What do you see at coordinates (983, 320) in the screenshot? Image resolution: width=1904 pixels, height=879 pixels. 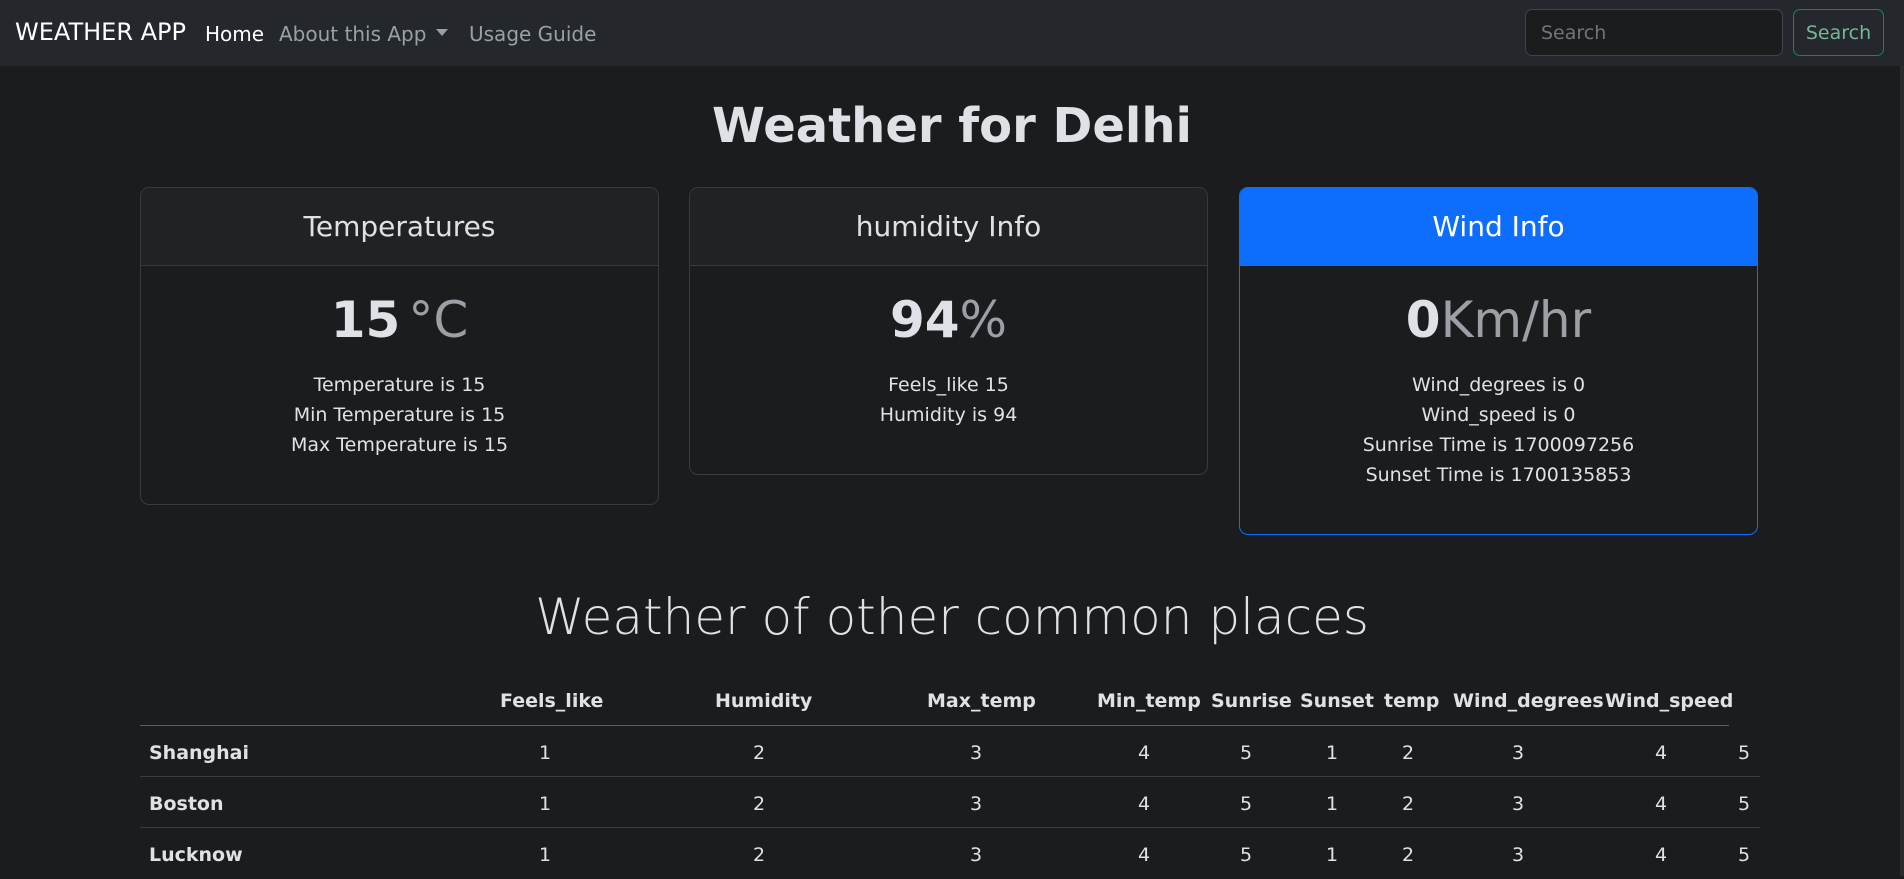 I see `humidity-unit: %` at bounding box center [983, 320].